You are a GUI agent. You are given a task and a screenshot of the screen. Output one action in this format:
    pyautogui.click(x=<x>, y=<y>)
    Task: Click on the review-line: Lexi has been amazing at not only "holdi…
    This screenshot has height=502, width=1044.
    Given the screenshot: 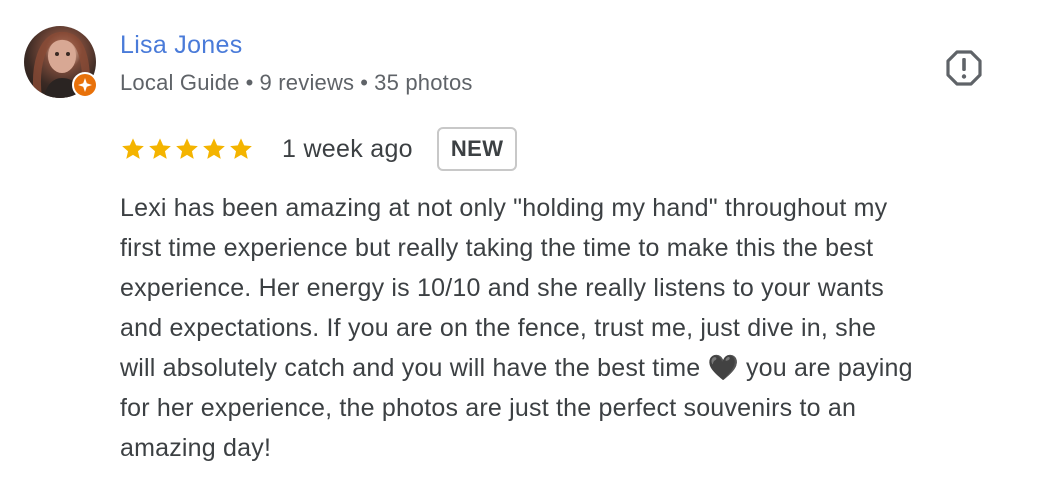 What is the action you would take?
    pyautogui.click(x=504, y=208)
    